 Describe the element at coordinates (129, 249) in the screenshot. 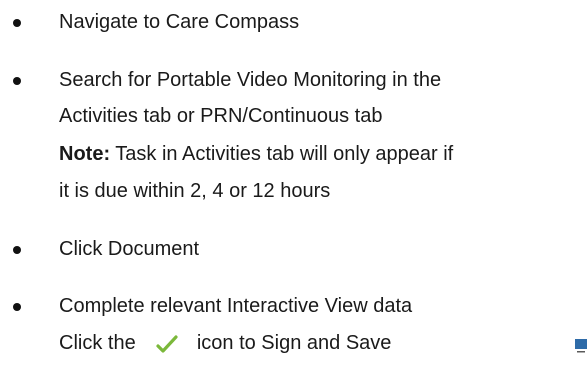

I see `step-text: Click Document` at that location.